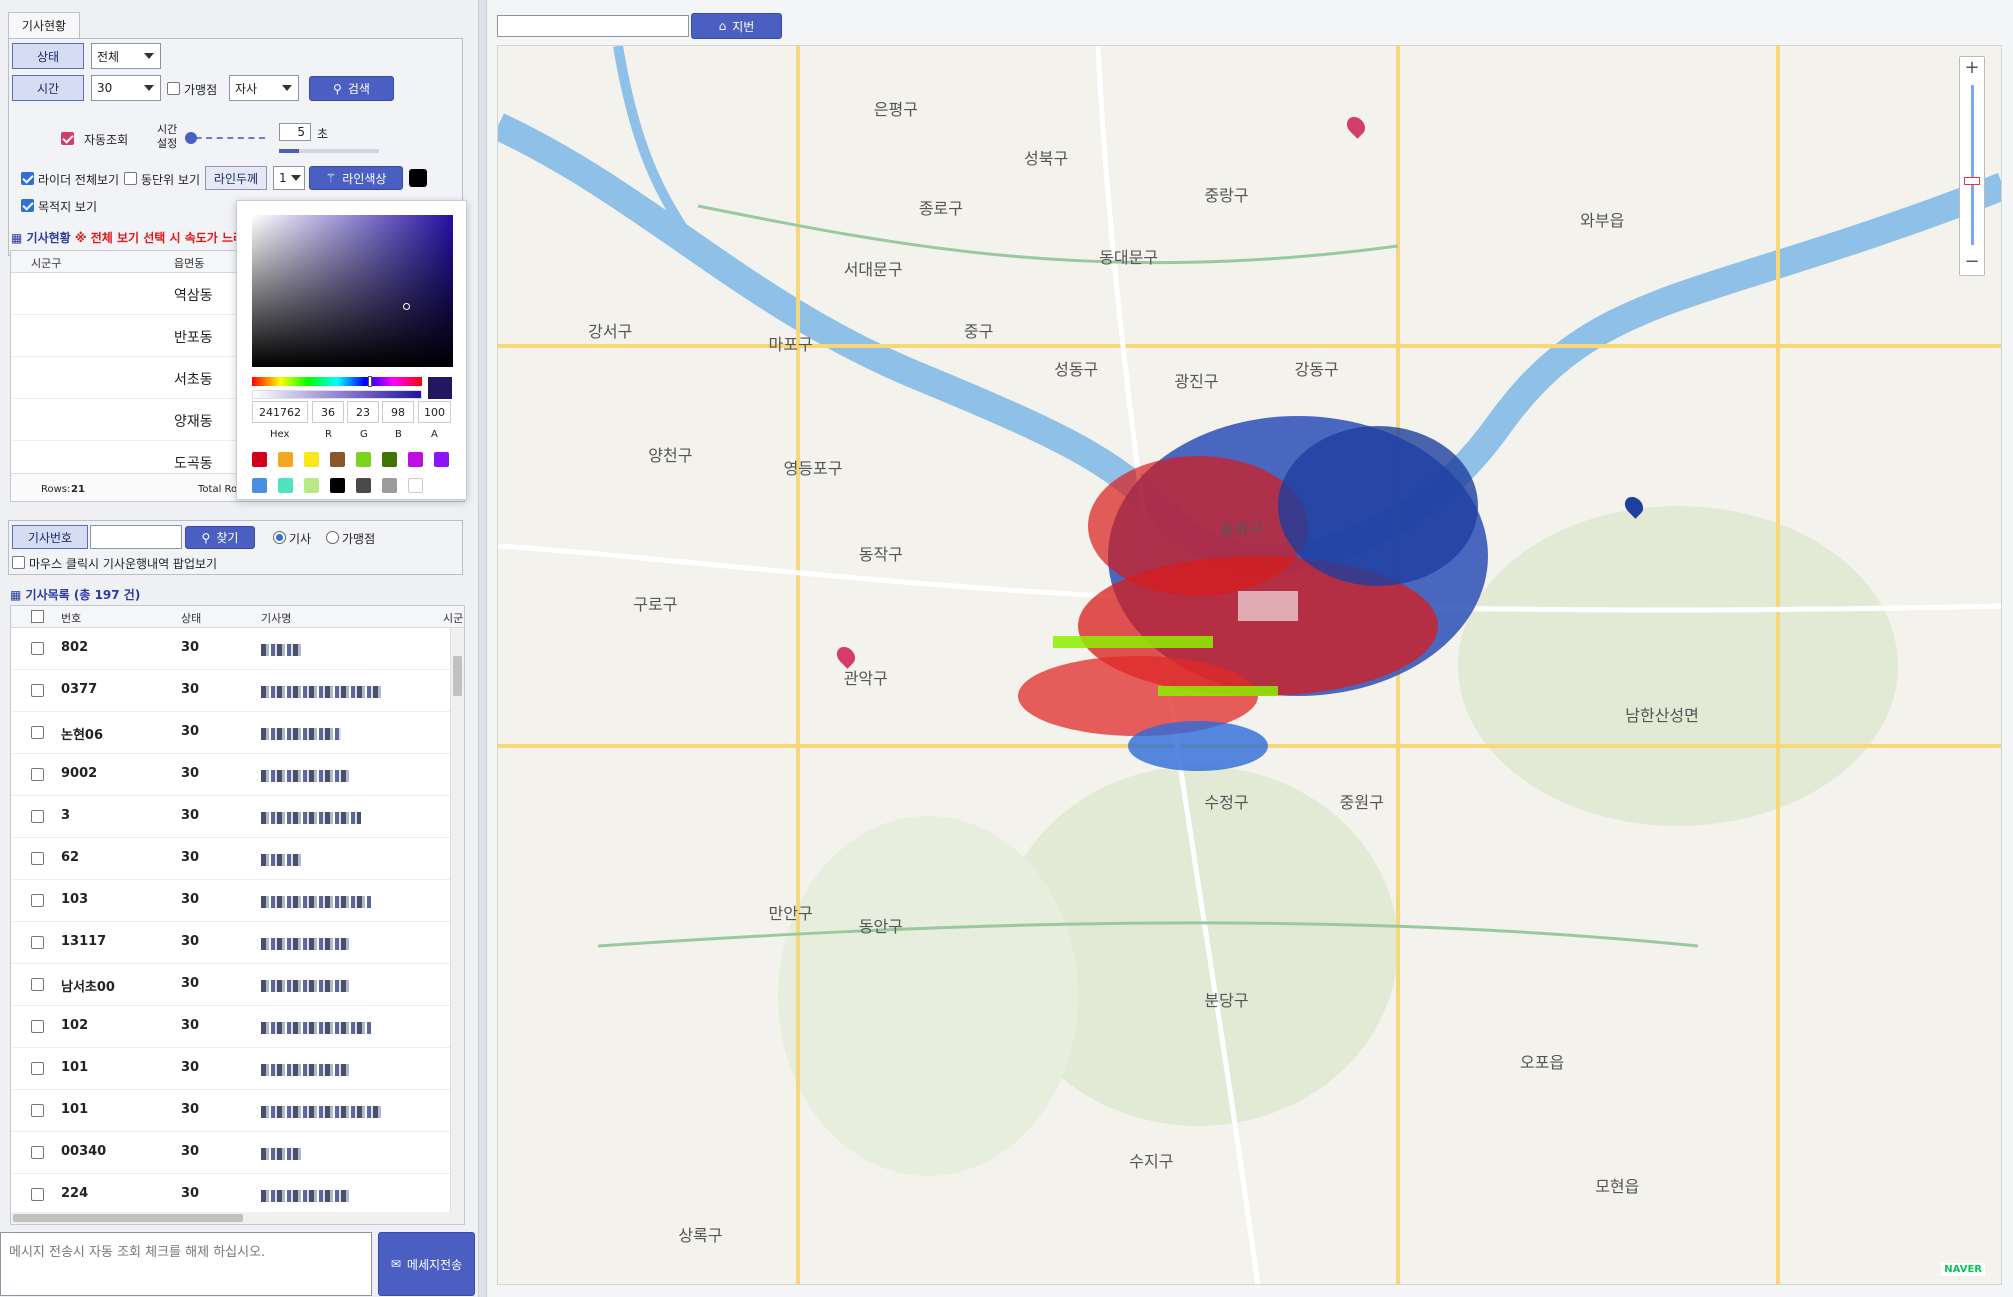 This screenshot has width=2013, height=1297. Describe the element at coordinates (230, 901) in the screenshot. I see `table-row: 103 30` at that location.